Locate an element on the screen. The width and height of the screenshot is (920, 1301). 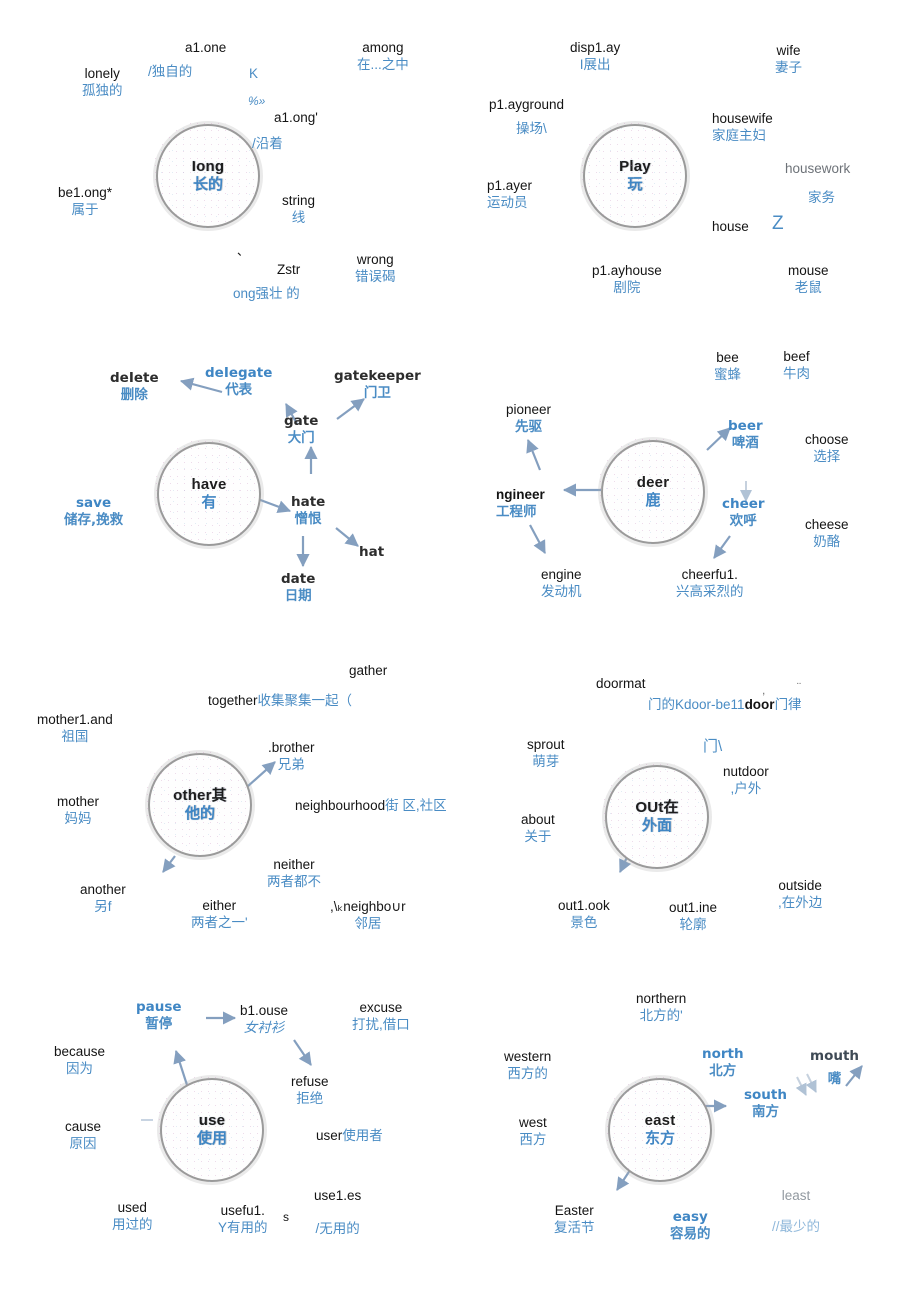
node-because-en: because is located at coordinates (80, 1051).